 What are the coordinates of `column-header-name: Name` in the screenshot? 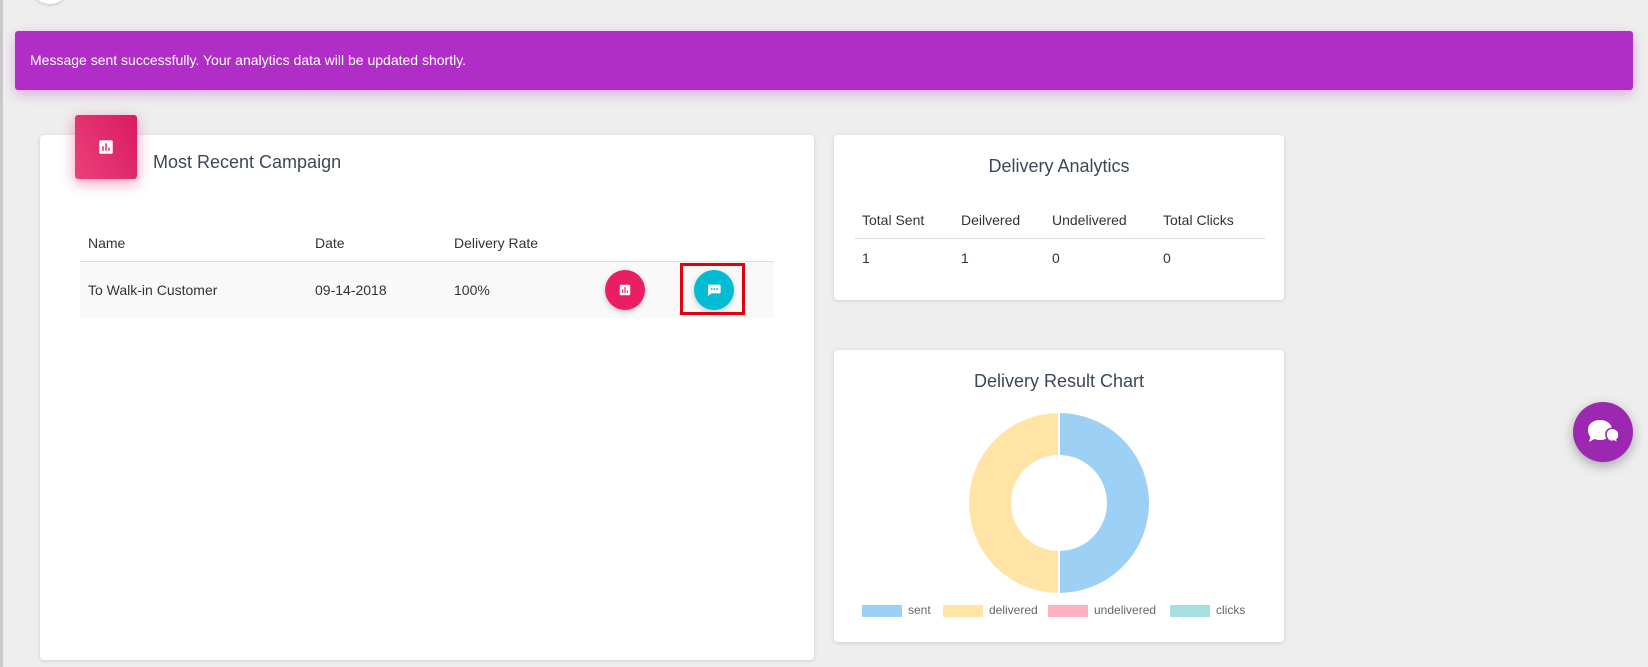 It's located at (107, 243).